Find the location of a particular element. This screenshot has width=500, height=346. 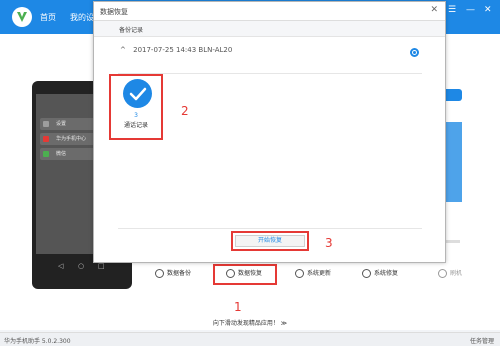

call-log-count: 3 is located at coordinates (136, 115).